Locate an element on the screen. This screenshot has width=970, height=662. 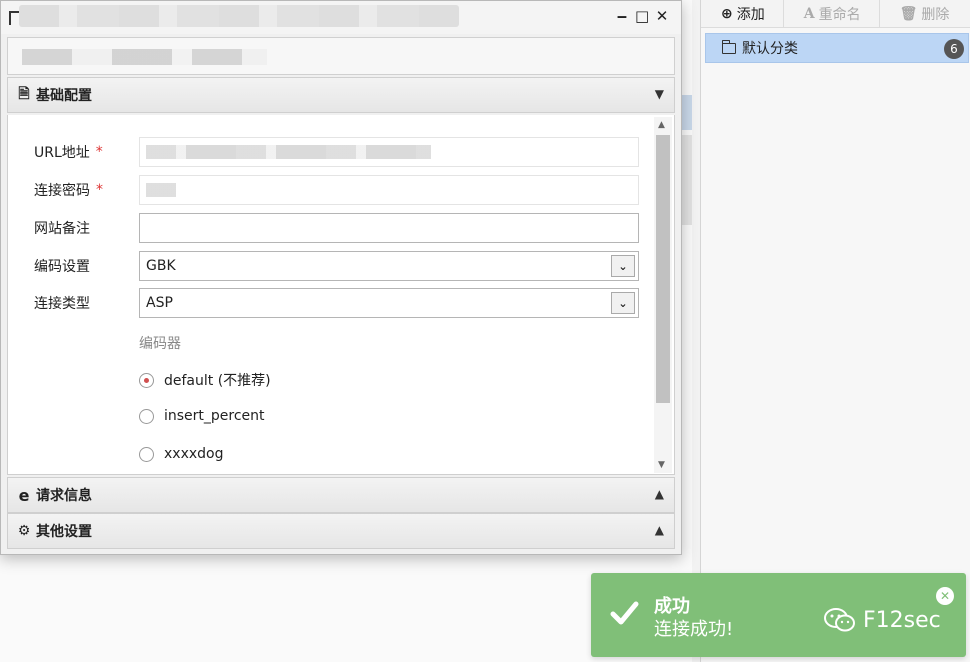
dialog-toolbar is located at coordinates (341, 56).